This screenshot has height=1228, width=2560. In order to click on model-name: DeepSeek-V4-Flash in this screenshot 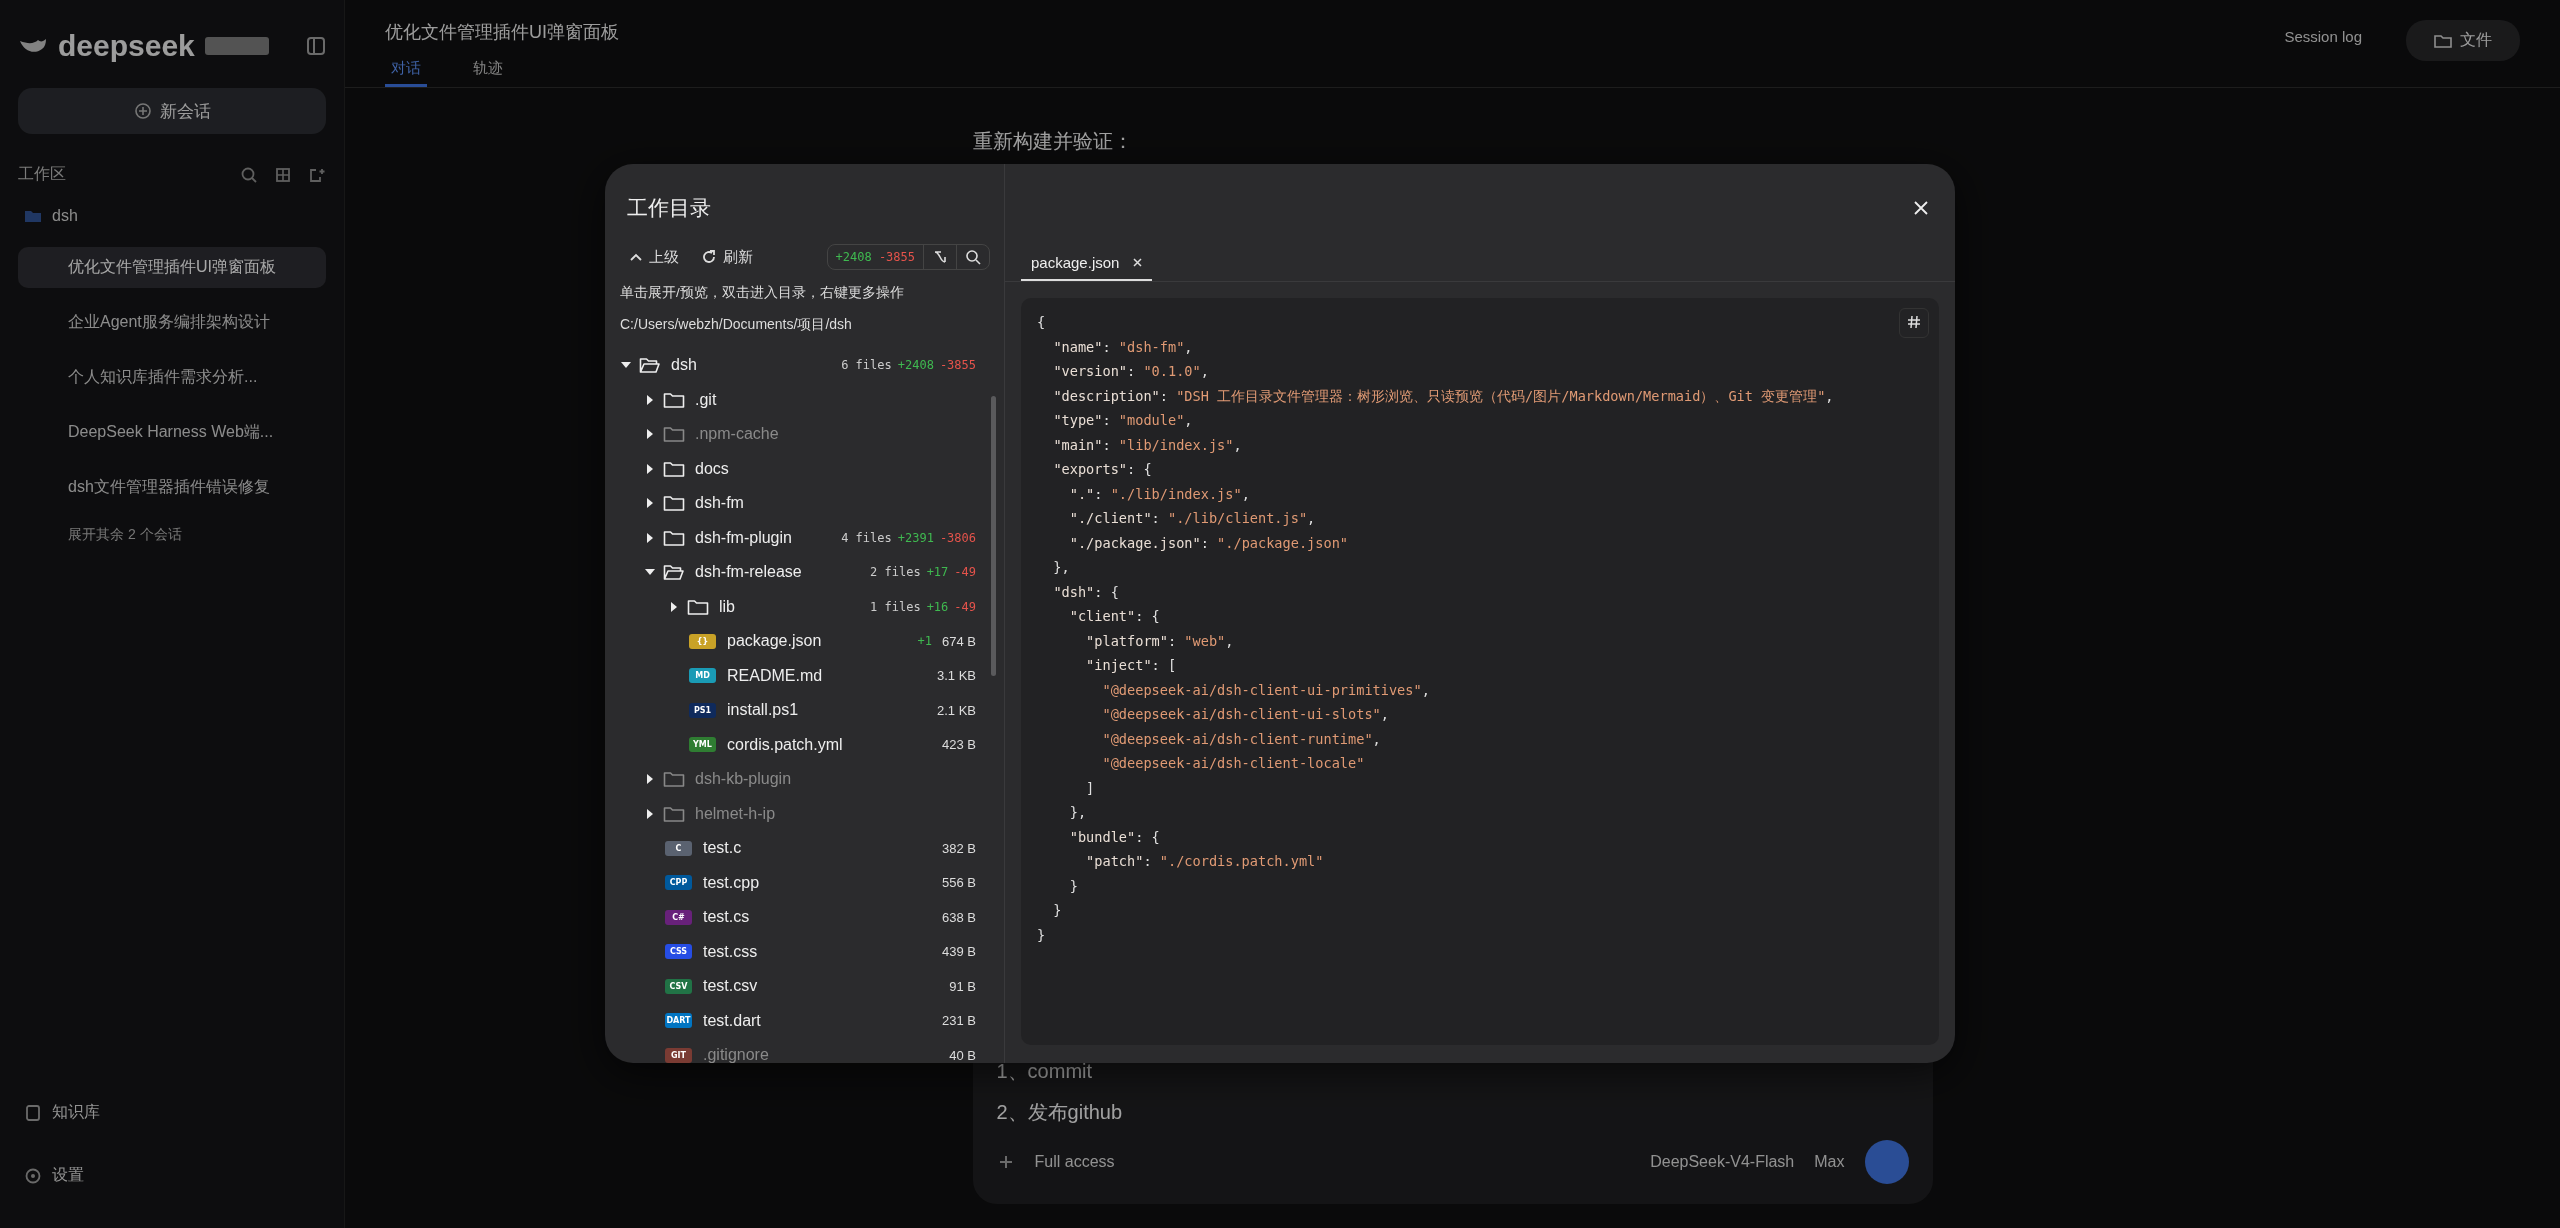, I will do `click(1722, 1162)`.